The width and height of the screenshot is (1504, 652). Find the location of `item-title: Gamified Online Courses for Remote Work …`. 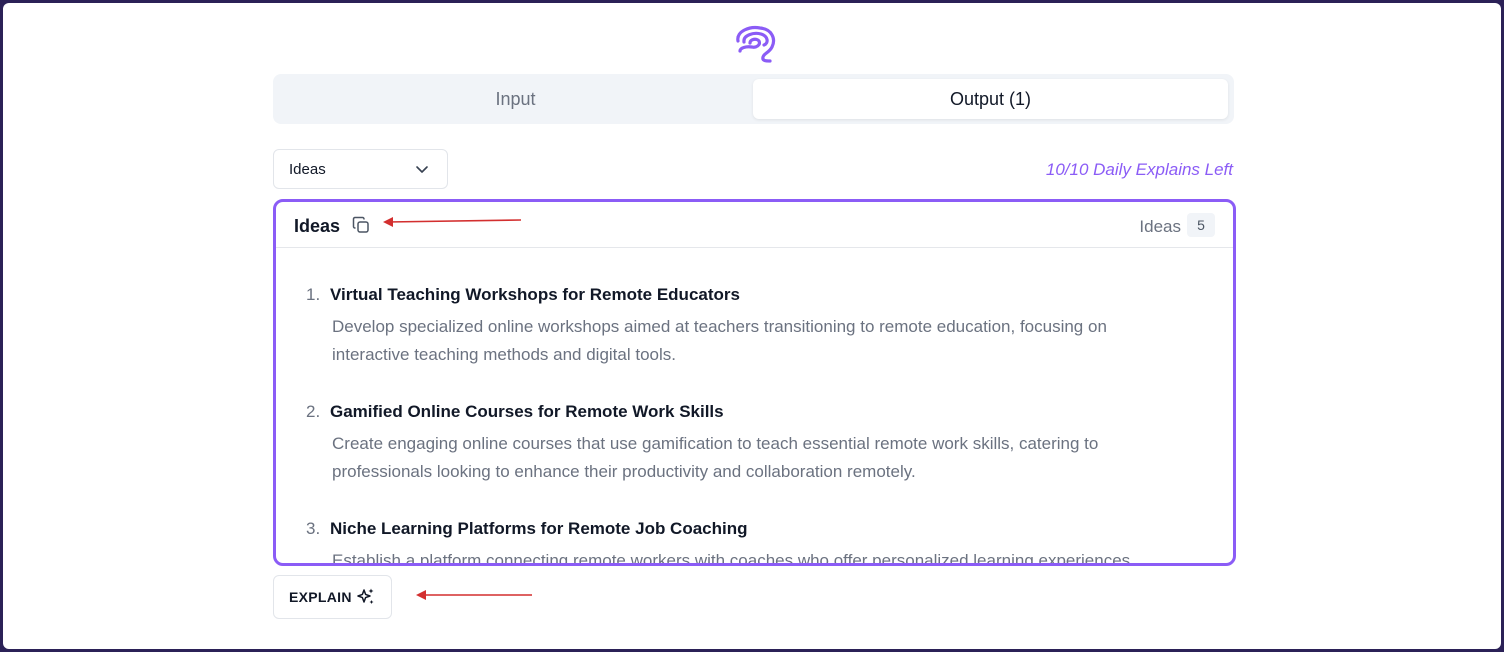

item-title: Gamified Online Courses for Remote Work … is located at coordinates (527, 411).